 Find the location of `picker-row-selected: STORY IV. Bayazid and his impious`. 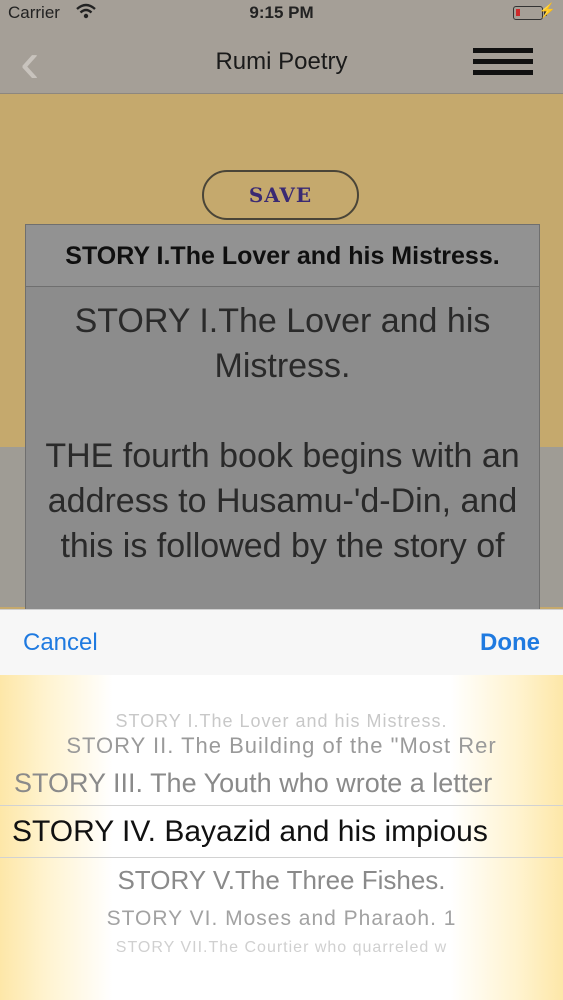

picker-row-selected: STORY IV. Bayazid and his impious is located at coordinates (287, 832).